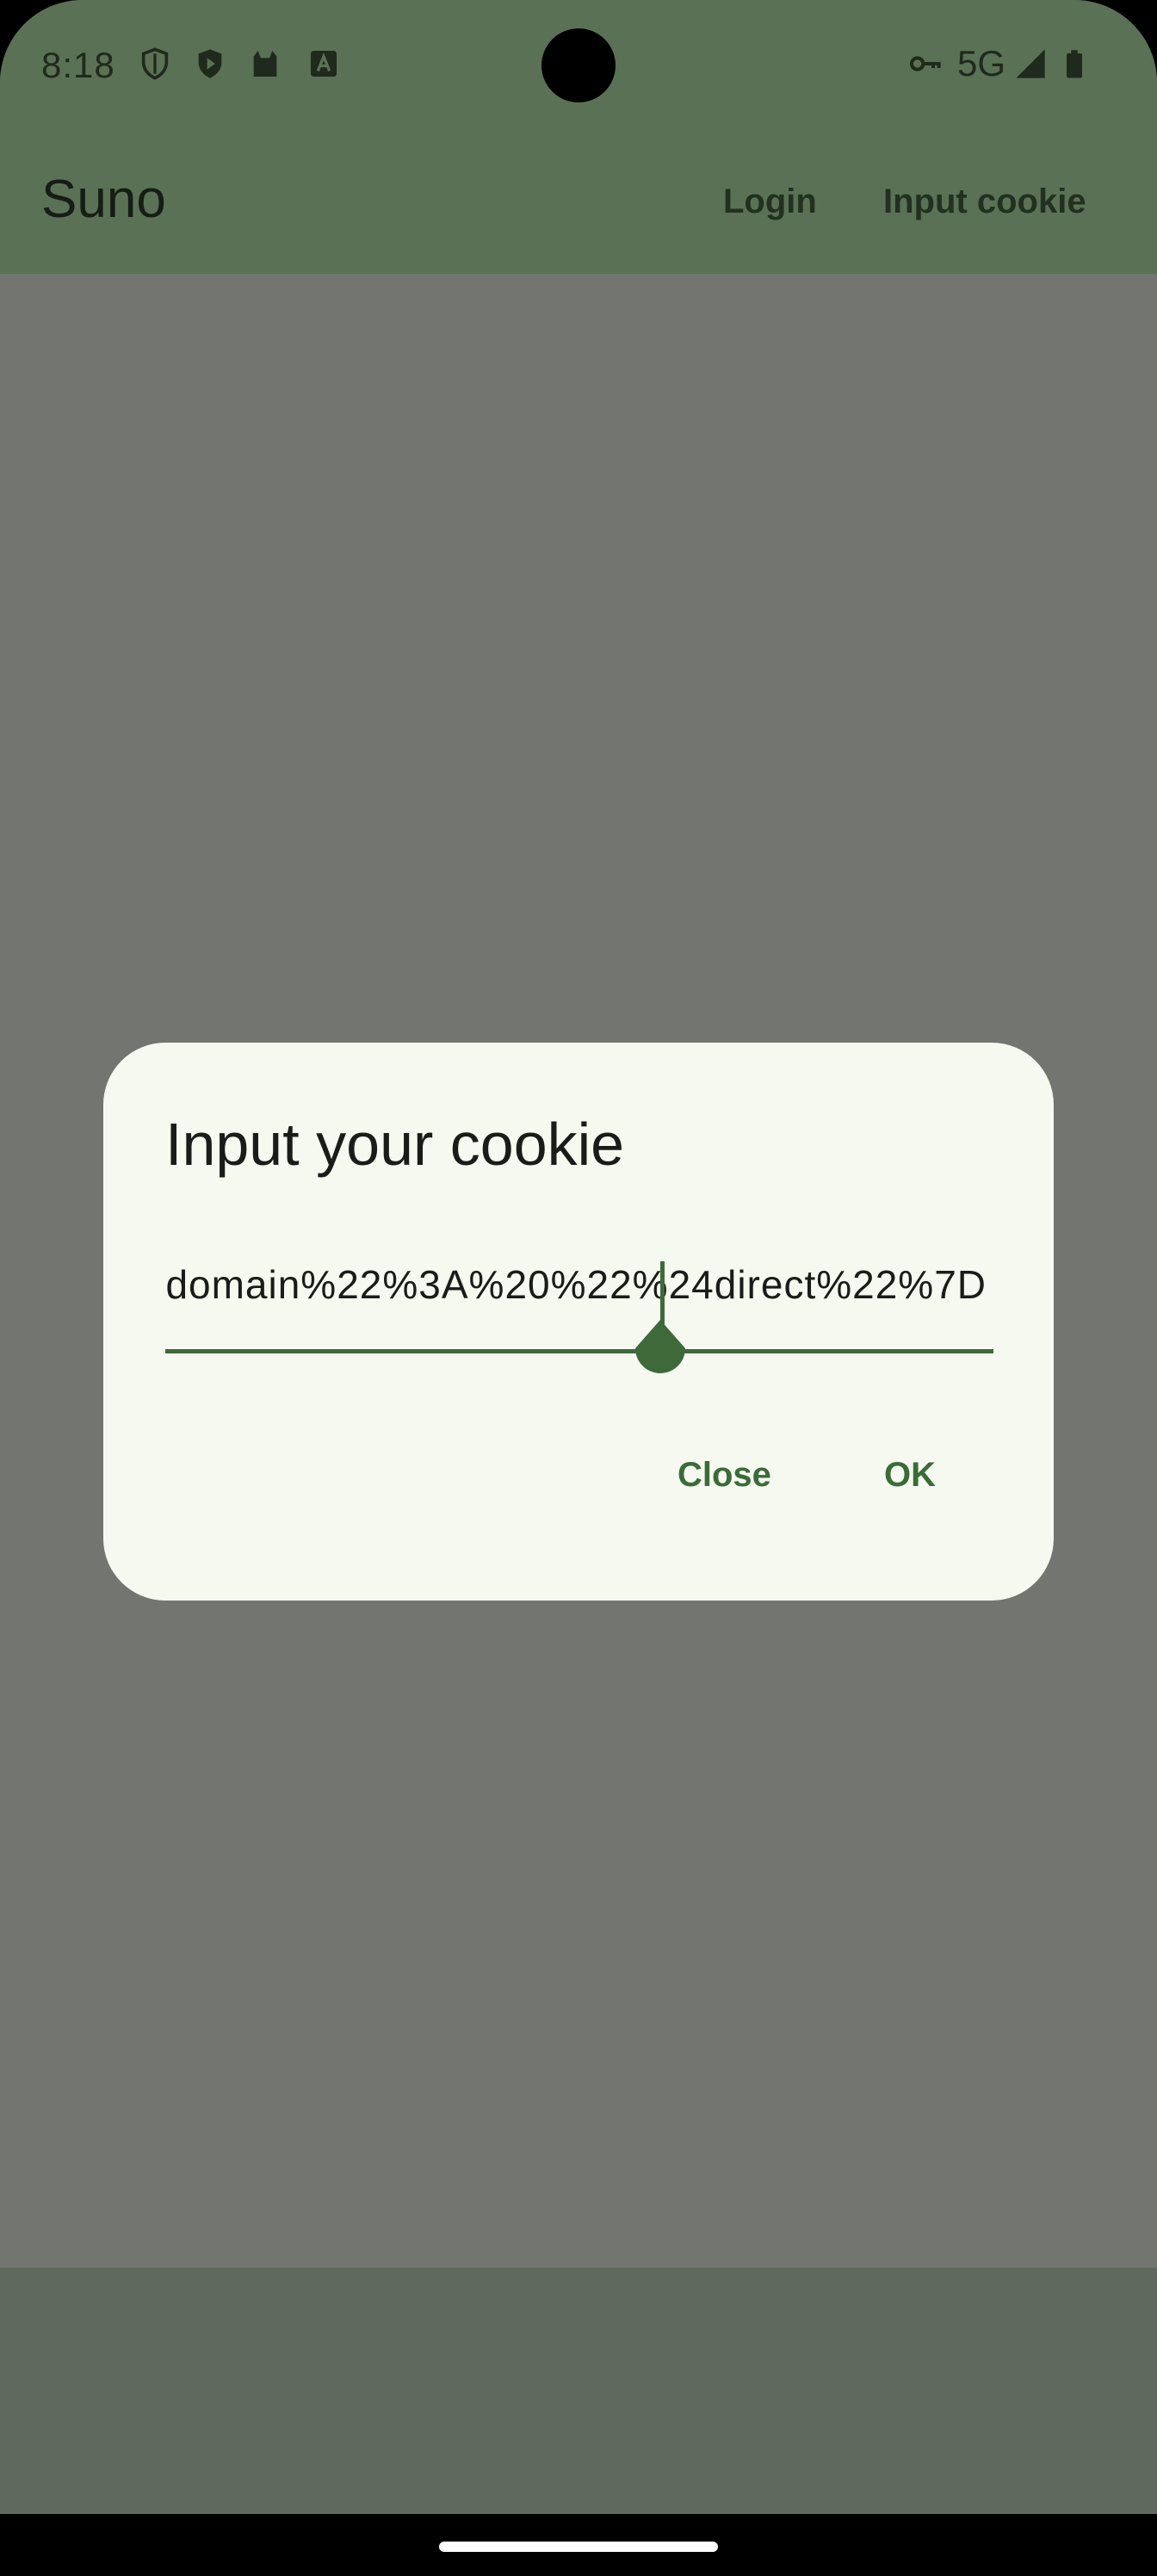 The image size is (1157, 2576). What do you see at coordinates (579, 2547) in the screenshot?
I see `gesture-navigation-handle` at bounding box center [579, 2547].